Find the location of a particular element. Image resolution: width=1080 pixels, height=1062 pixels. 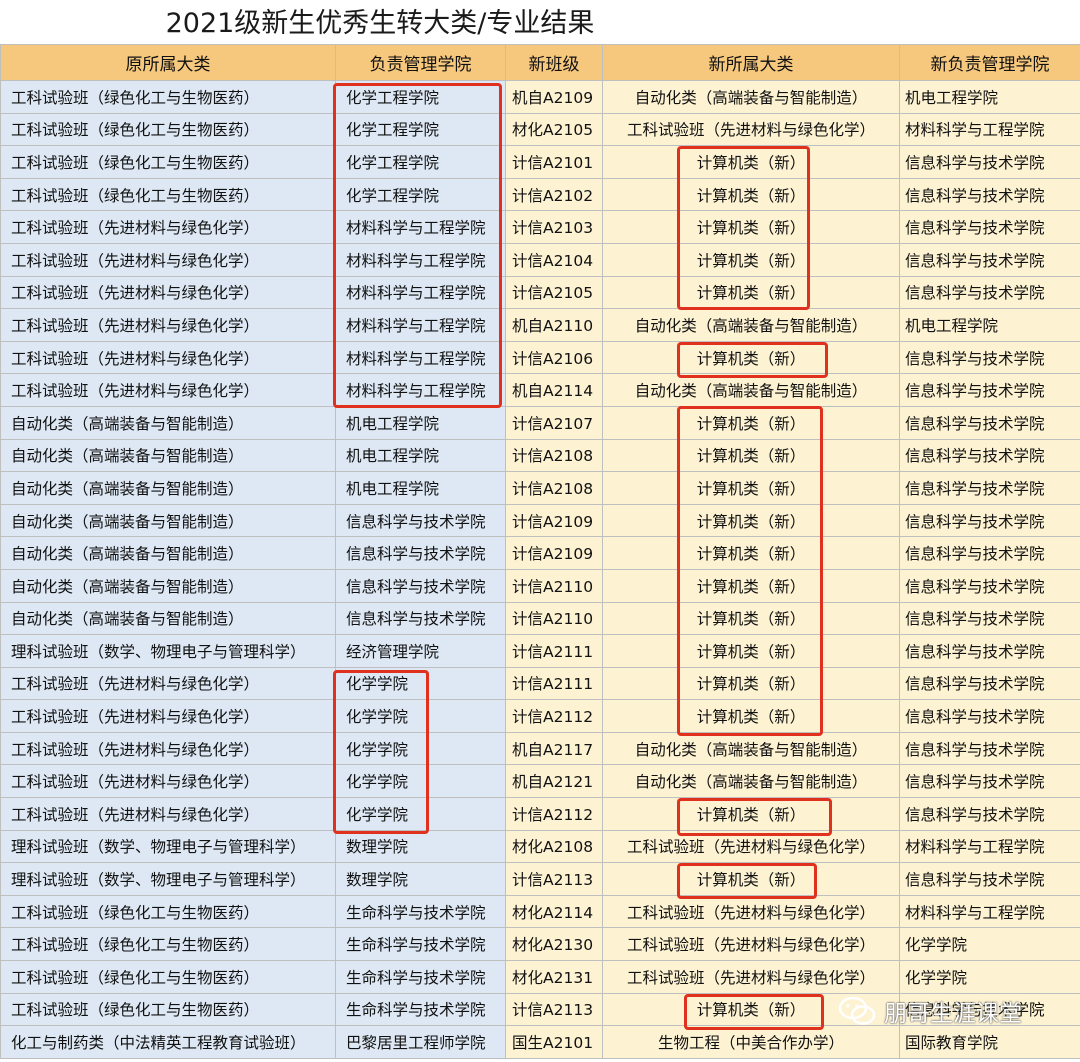

cell-managing-college: 数理学院 is located at coordinates (420, 879).